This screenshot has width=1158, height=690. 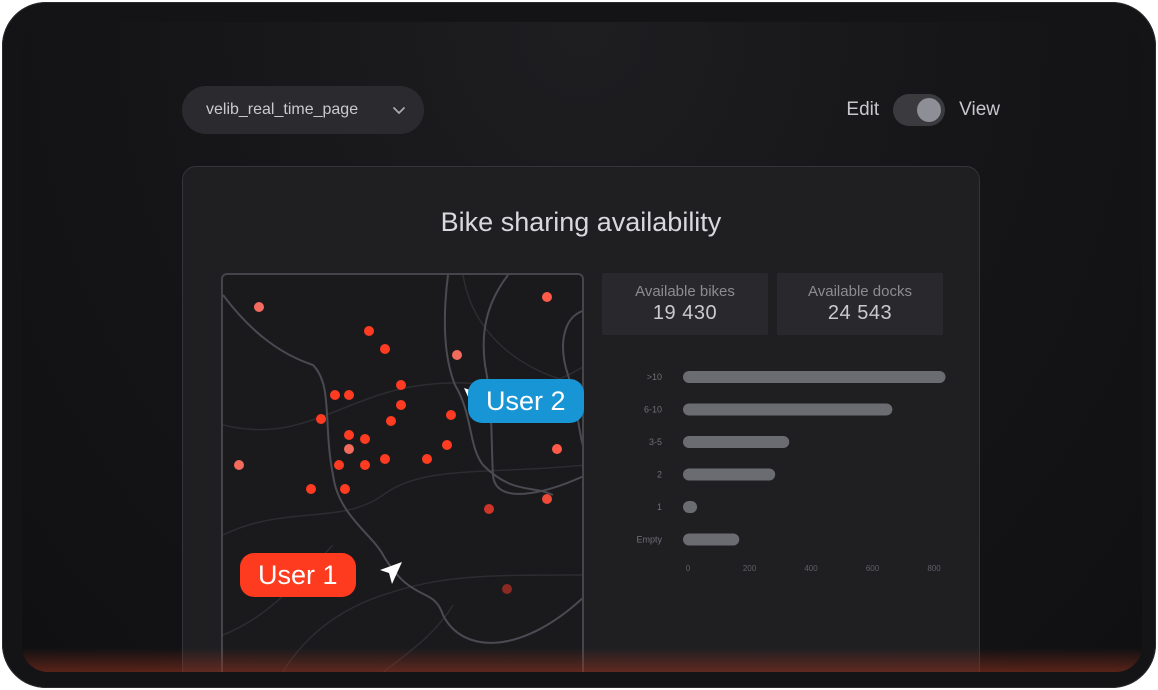 What do you see at coordinates (811, 568) in the screenshot?
I see `x-tick-label: 400` at bounding box center [811, 568].